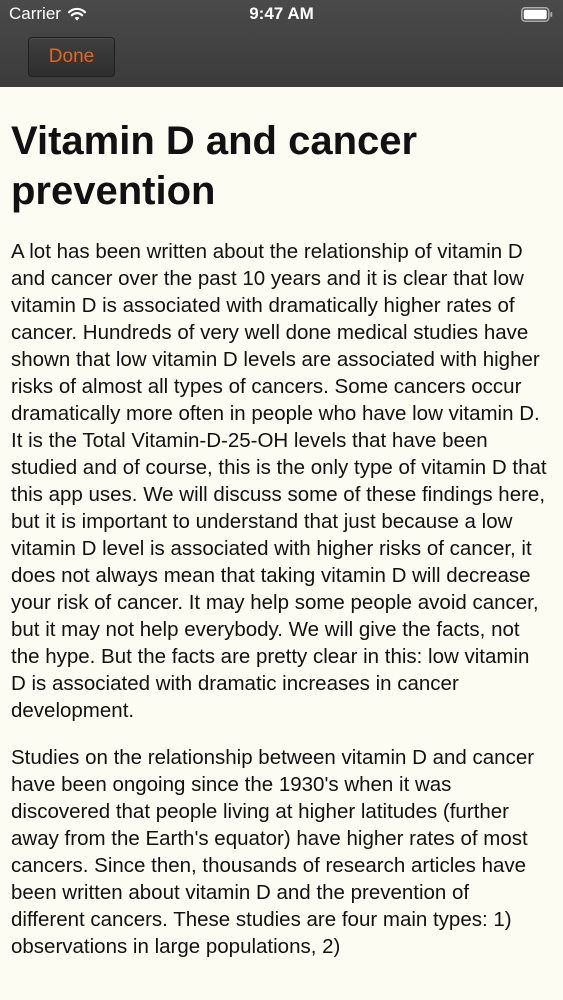 Image resolution: width=563 pixels, height=1000 pixels. What do you see at coordinates (71, 57) in the screenshot?
I see `done-button: Done` at bounding box center [71, 57].